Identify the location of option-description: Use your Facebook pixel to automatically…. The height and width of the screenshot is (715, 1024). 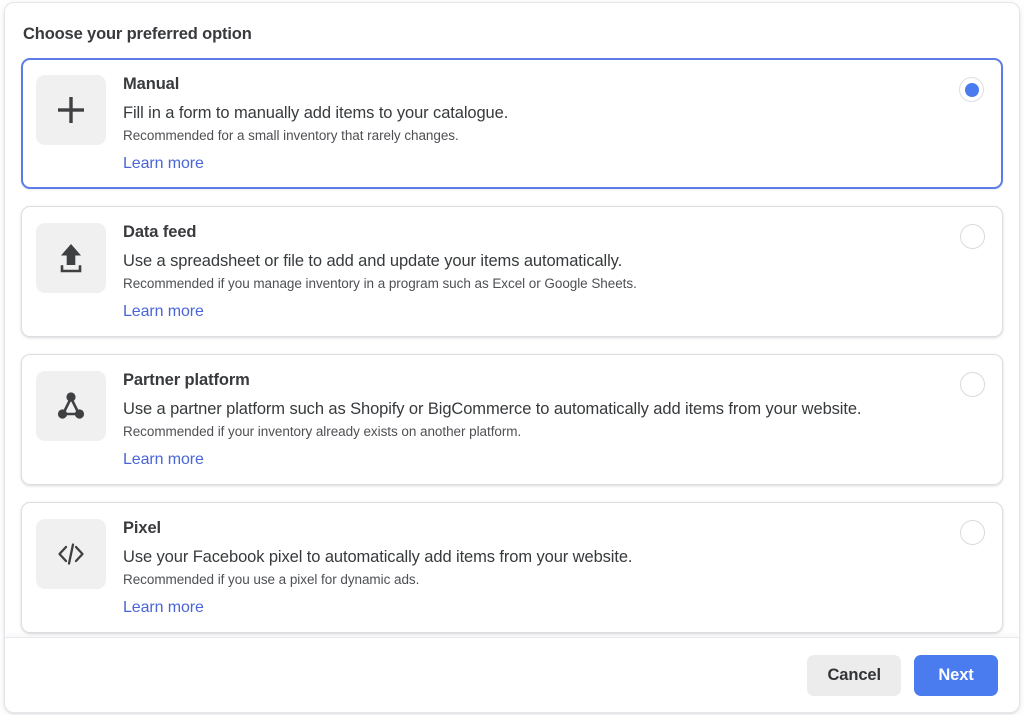
(378, 557).